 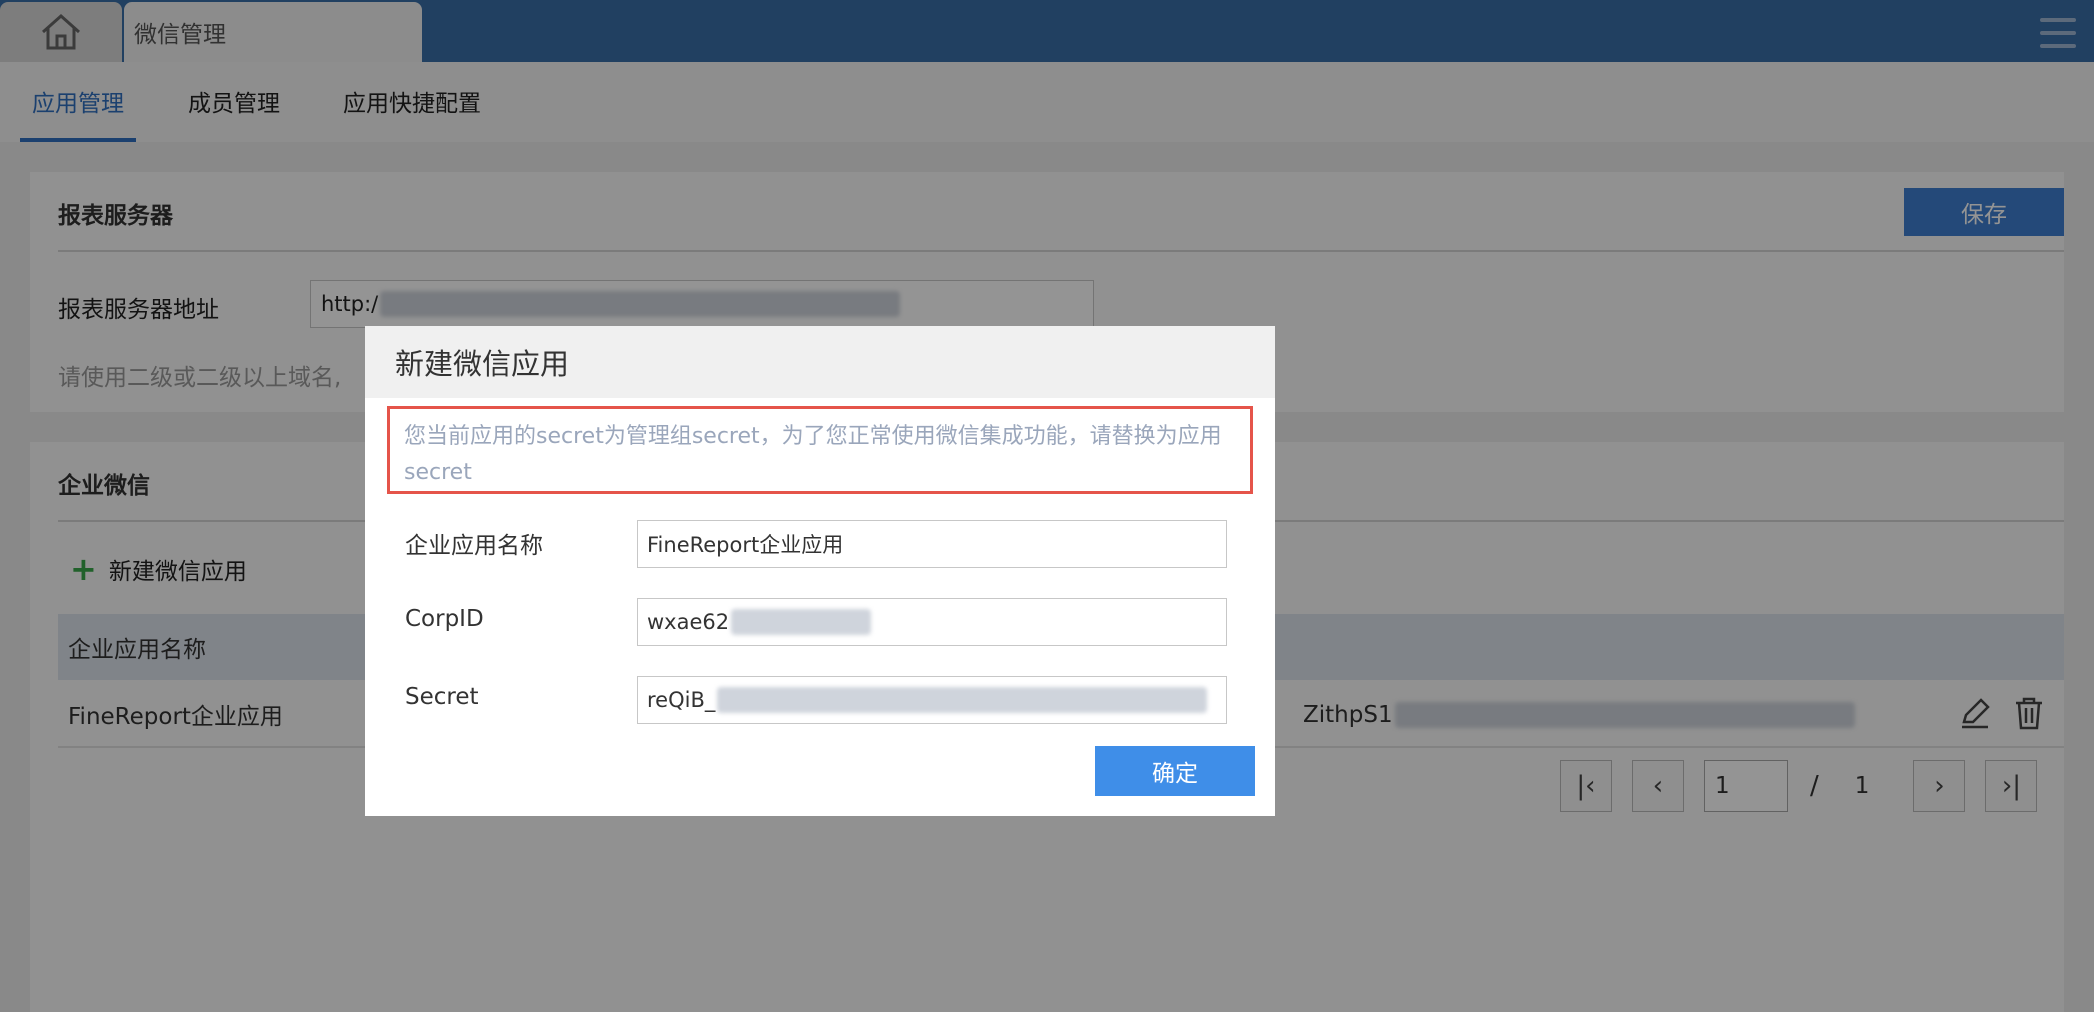 I want to click on corpid-input: wxae62, so click(x=932, y=622).